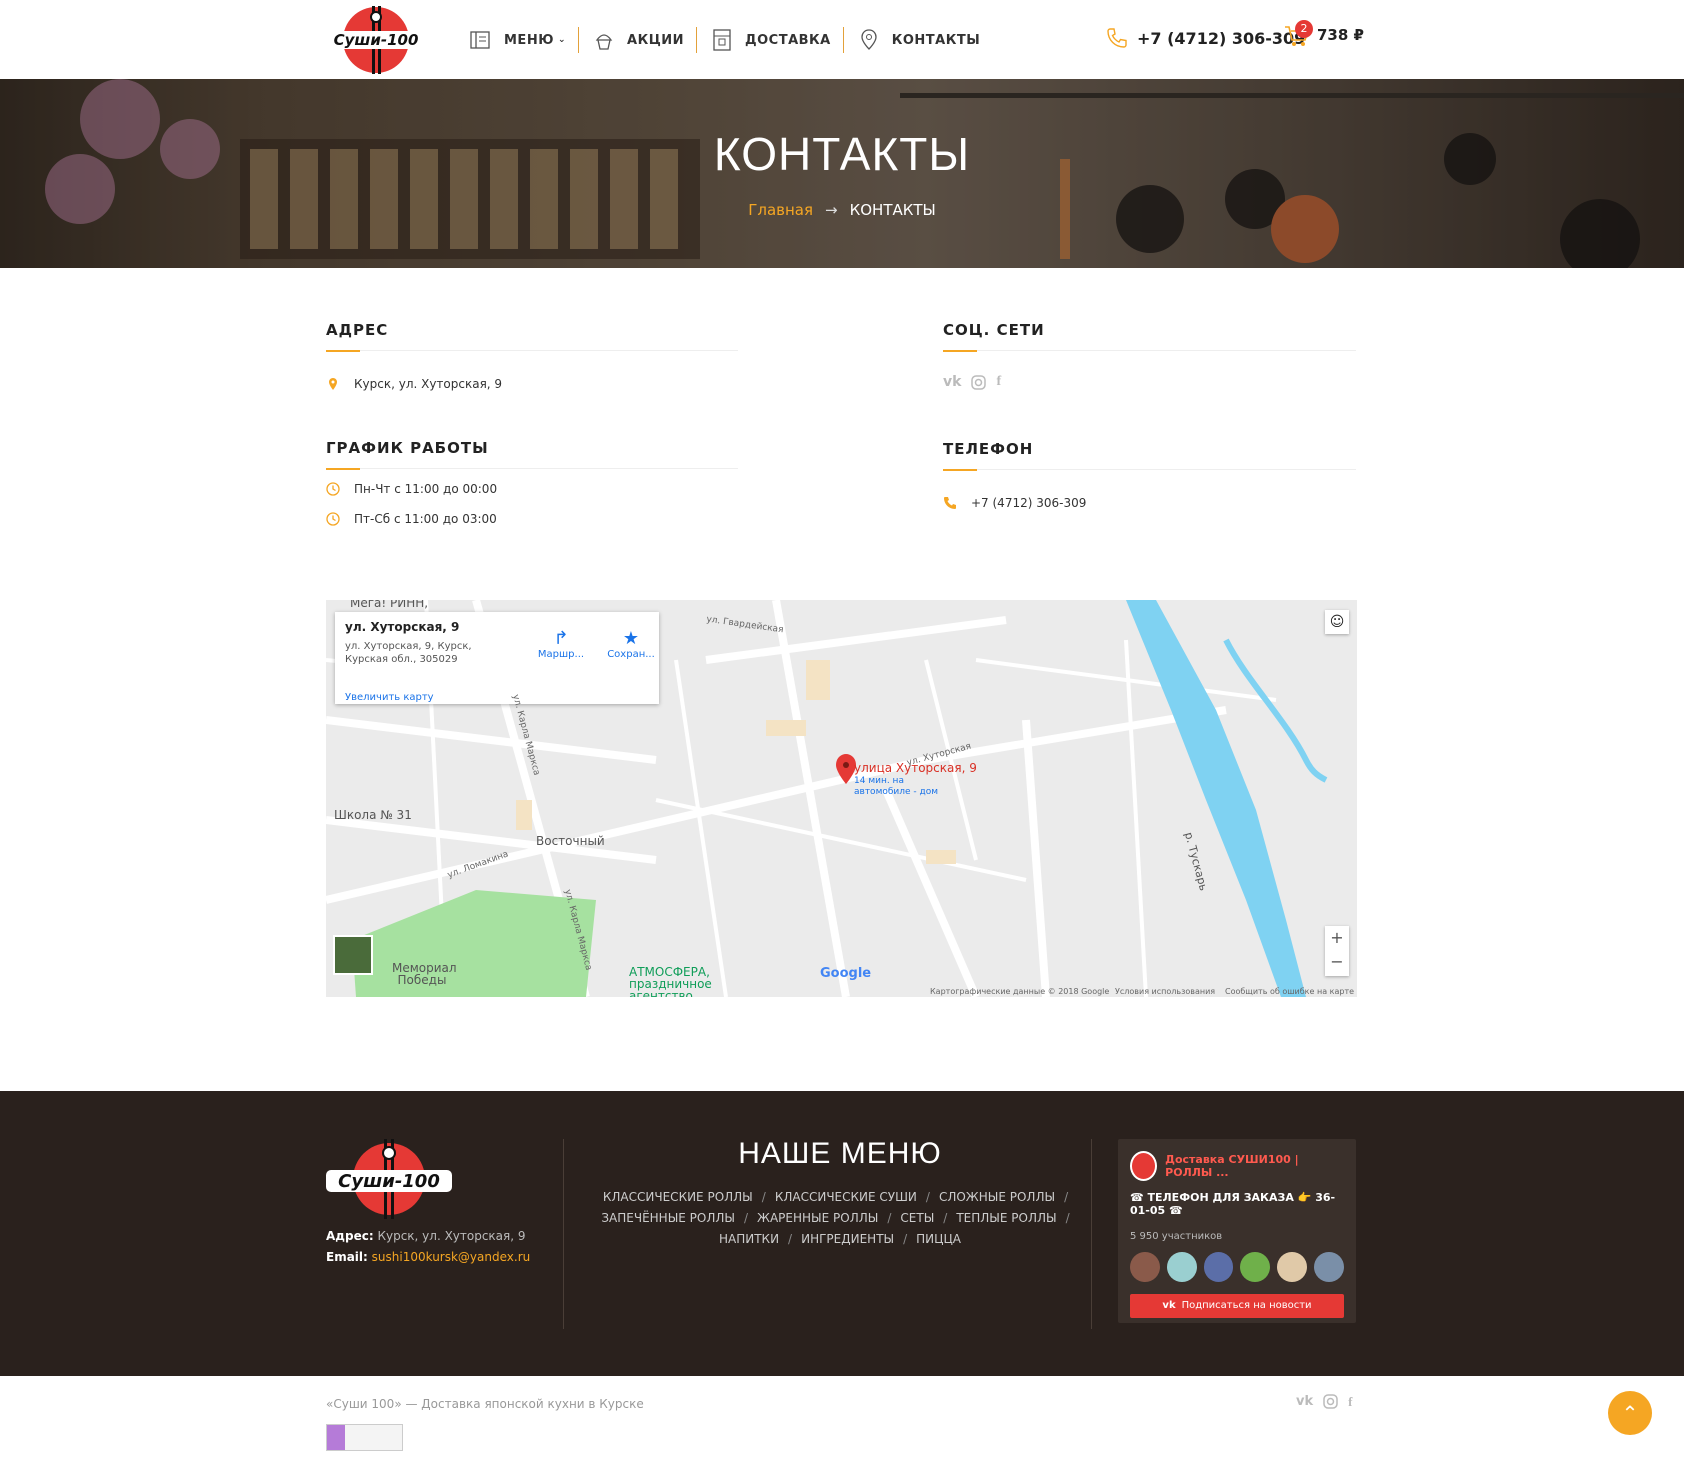  I want to click on vk-group-avatar, so click(1144, 1166).